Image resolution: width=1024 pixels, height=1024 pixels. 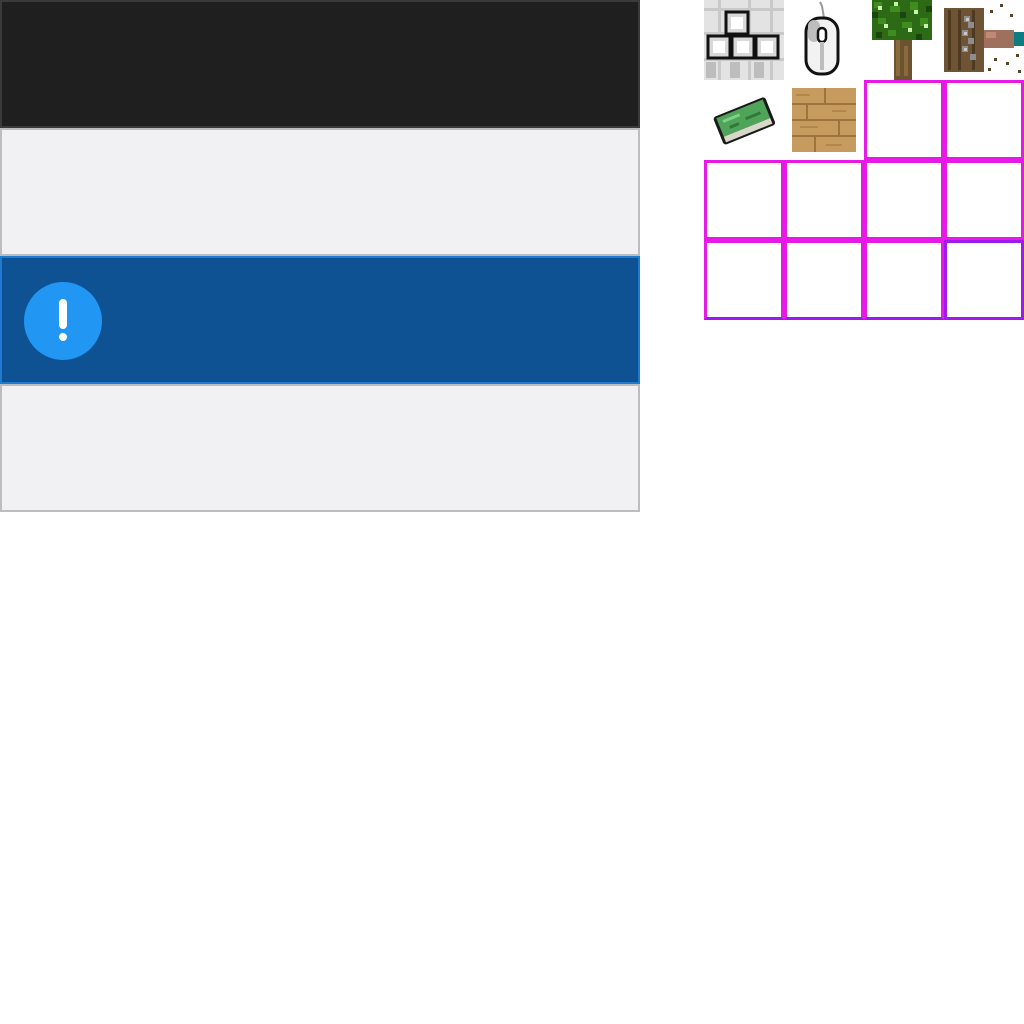 I want to click on dark-toast-background, so click(x=320, y=64).